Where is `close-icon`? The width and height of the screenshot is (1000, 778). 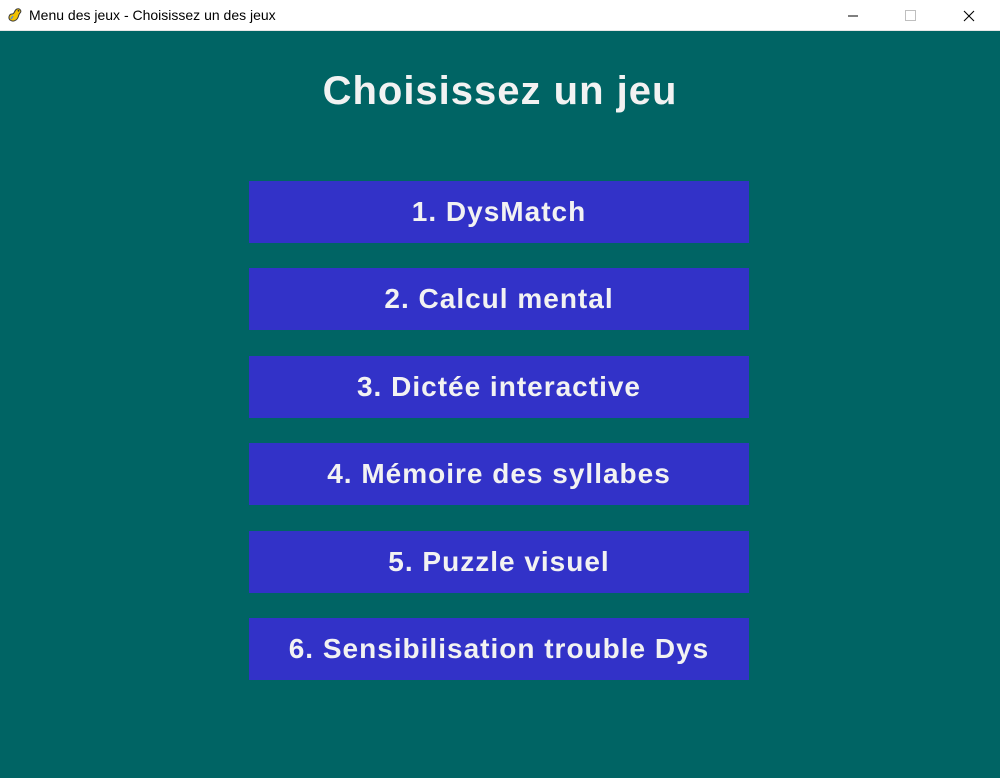 close-icon is located at coordinates (969, 15).